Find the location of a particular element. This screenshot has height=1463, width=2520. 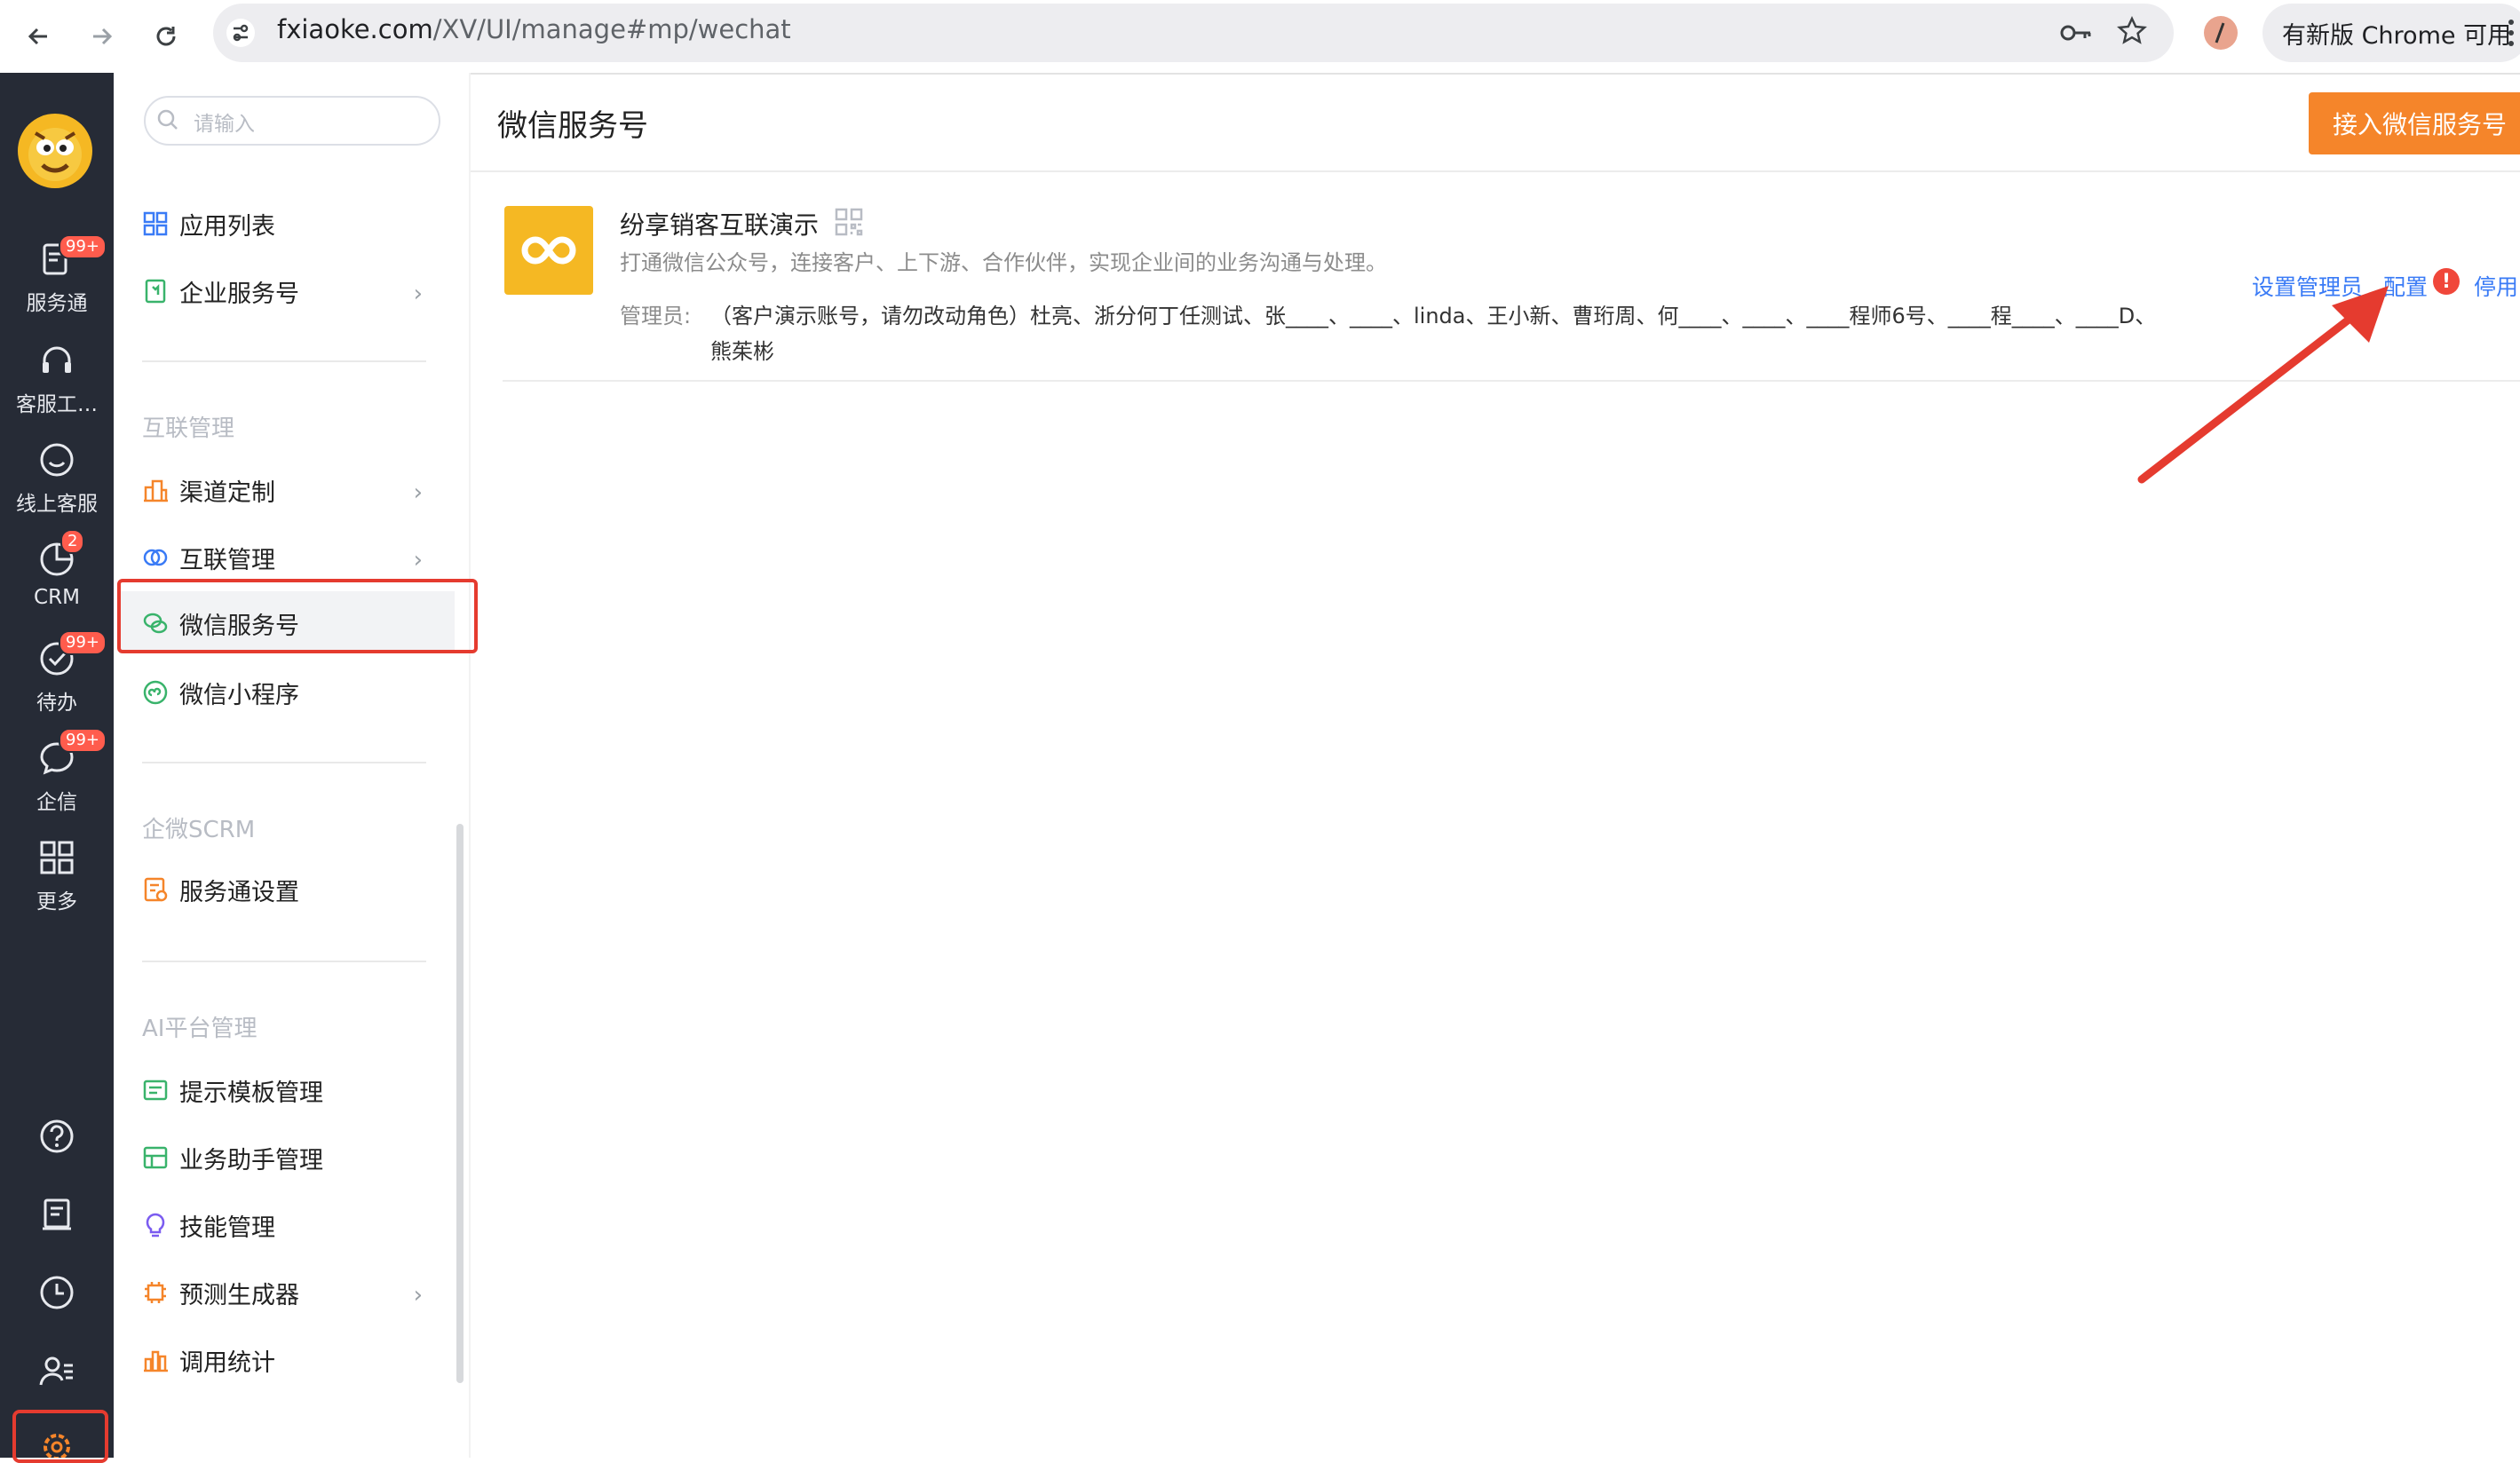

sidebar-item-label: 预测生成器 is located at coordinates (239, 1295).